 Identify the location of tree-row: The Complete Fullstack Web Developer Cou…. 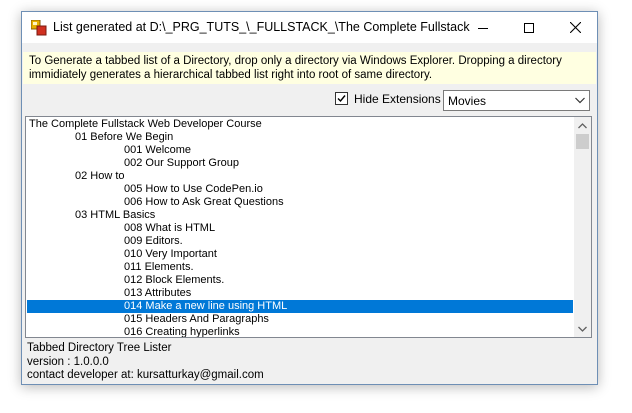
(300, 124).